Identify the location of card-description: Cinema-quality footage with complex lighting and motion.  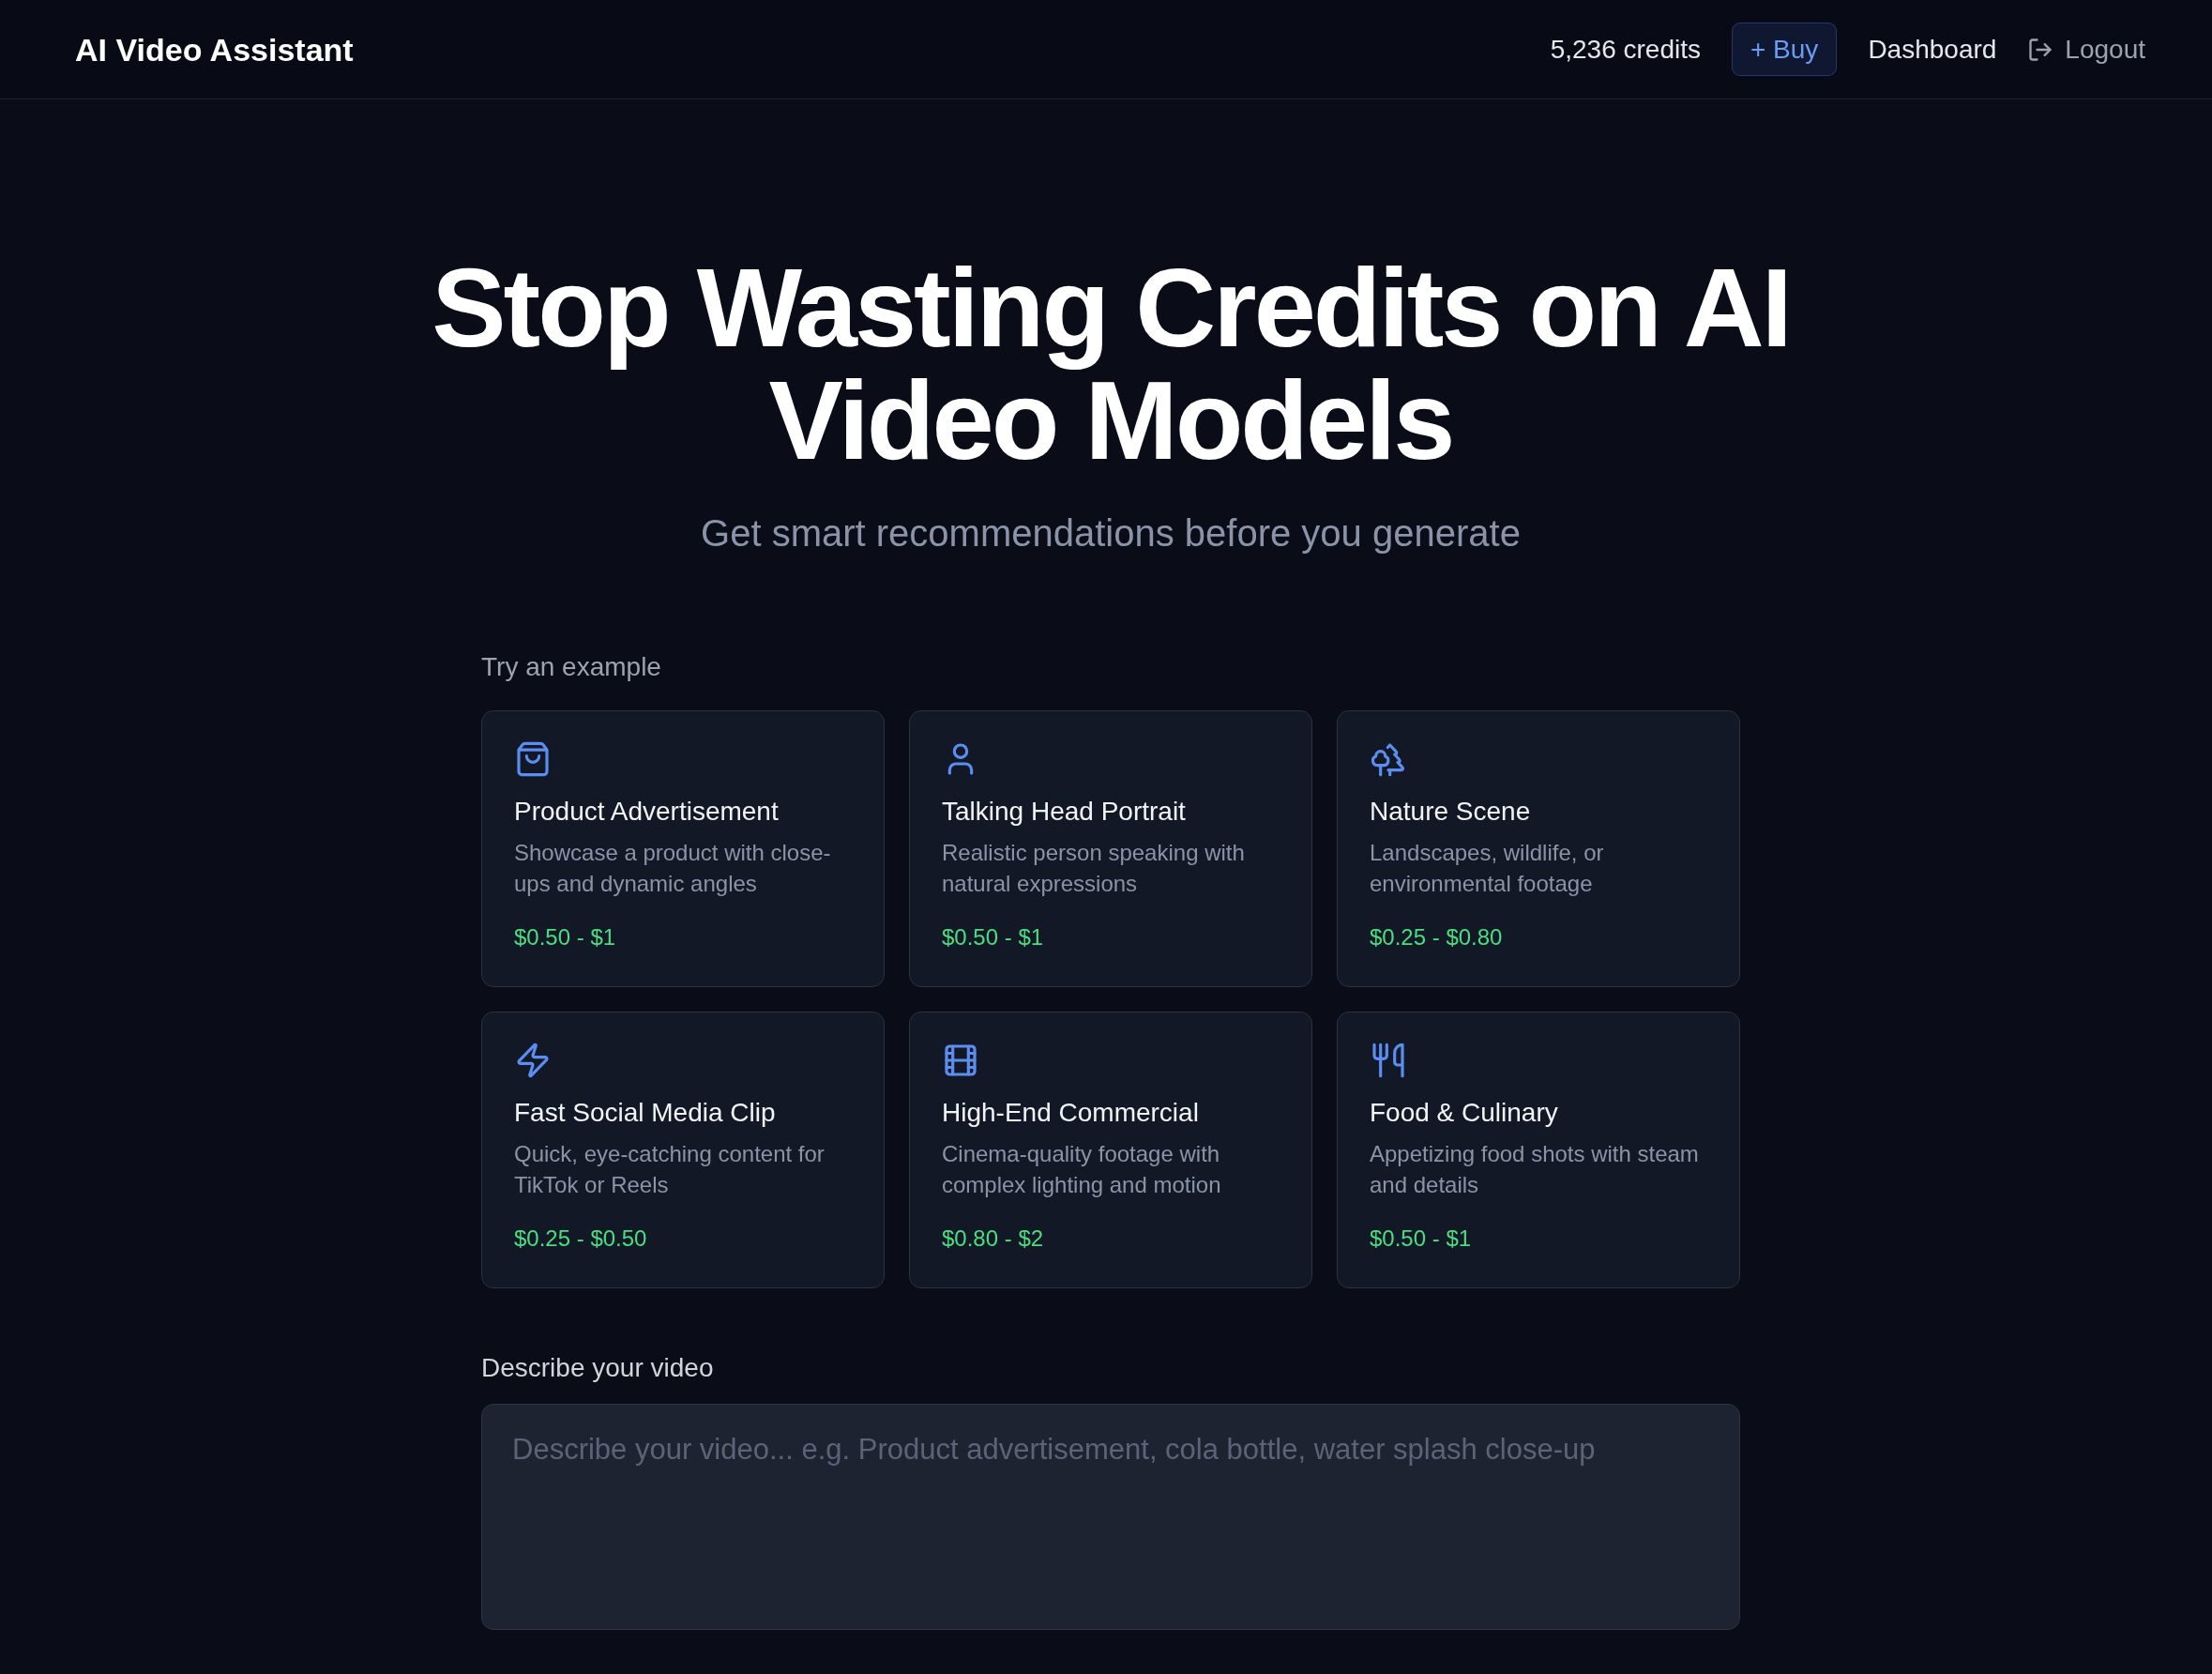
(1082, 1169).